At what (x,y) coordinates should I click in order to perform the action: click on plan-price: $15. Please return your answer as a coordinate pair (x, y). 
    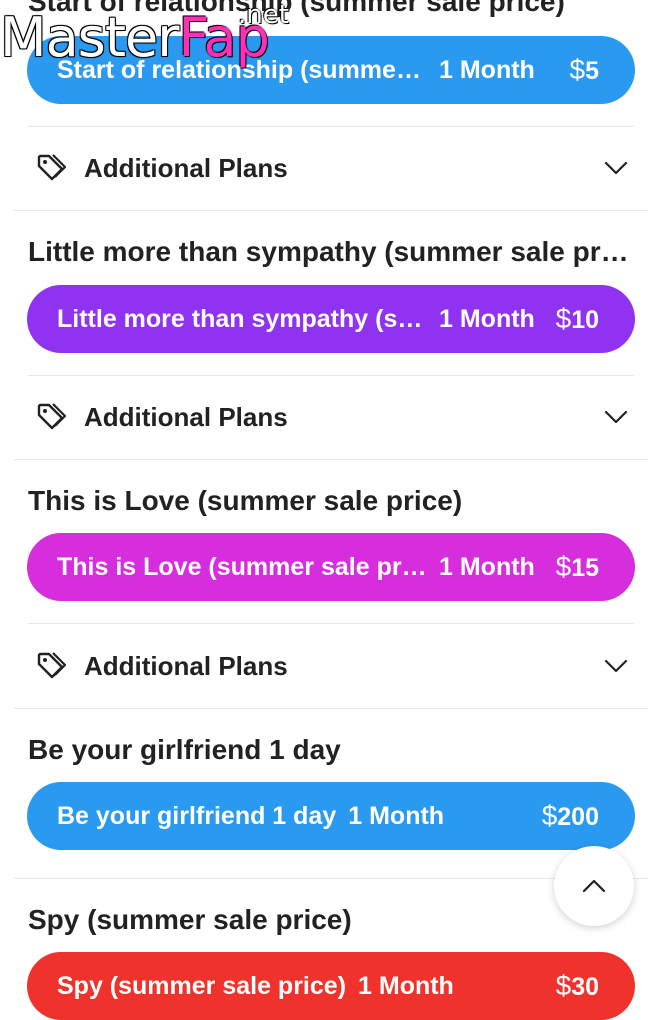
    Looking at the image, I should click on (577, 566).